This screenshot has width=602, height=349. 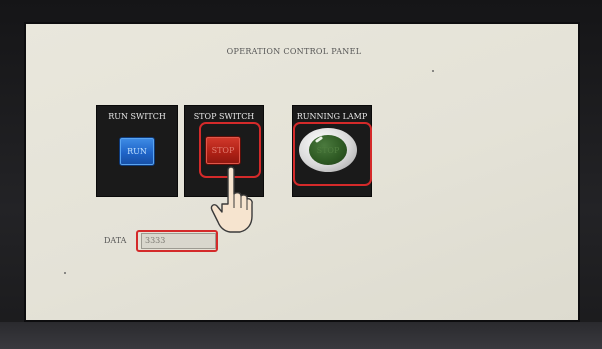 What do you see at coordinates (294, 51) in the screenshot?
I see `page-title: OPERATION CONTROL PANEL` at bounding box center [294, 51].